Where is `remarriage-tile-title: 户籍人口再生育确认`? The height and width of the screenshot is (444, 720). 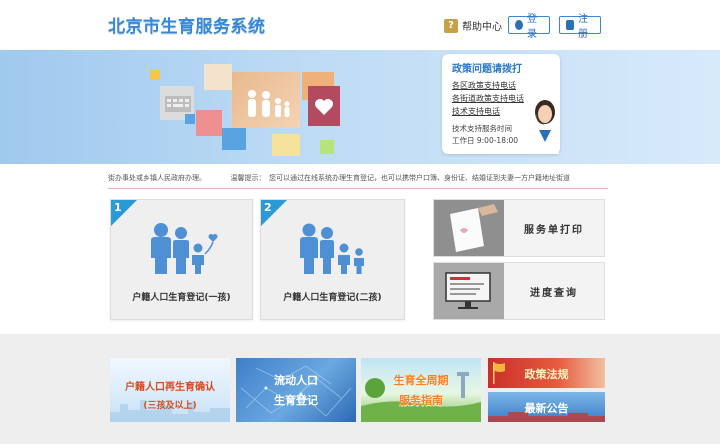 remarriage-tile-title: 户籍人口再生育确认 is located at coordinates (170, 387).